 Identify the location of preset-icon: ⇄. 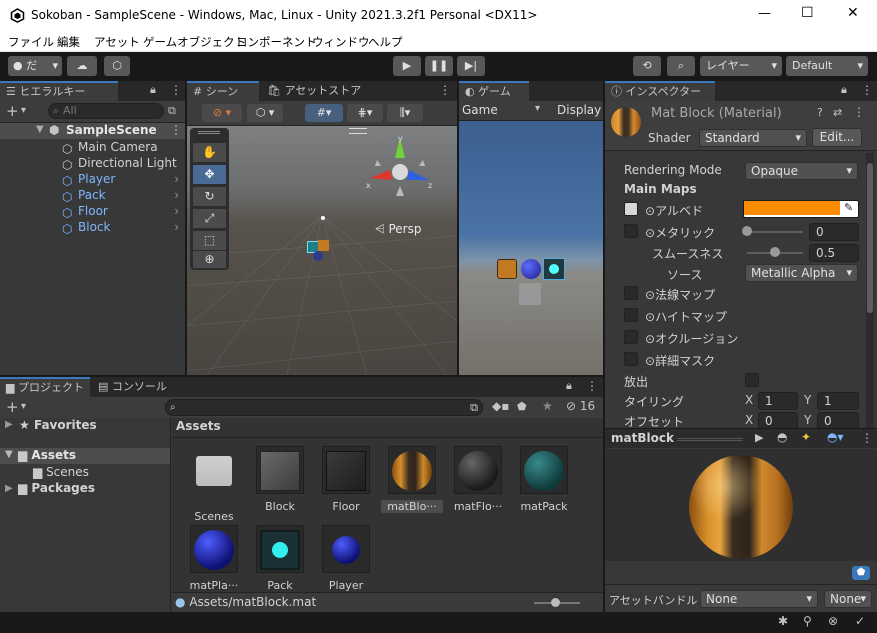
(837, 112).